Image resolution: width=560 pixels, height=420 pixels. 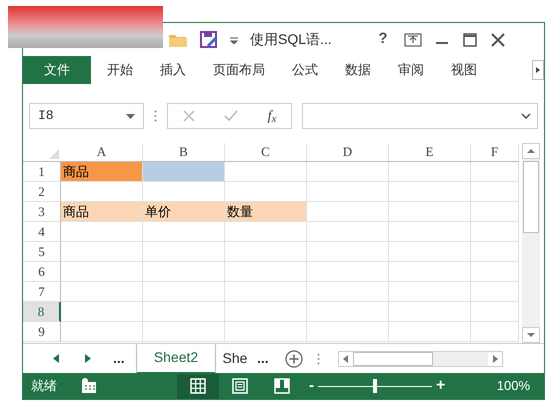 I want to click on ribbon-tab: 审阅, so click(x=411, y=70).